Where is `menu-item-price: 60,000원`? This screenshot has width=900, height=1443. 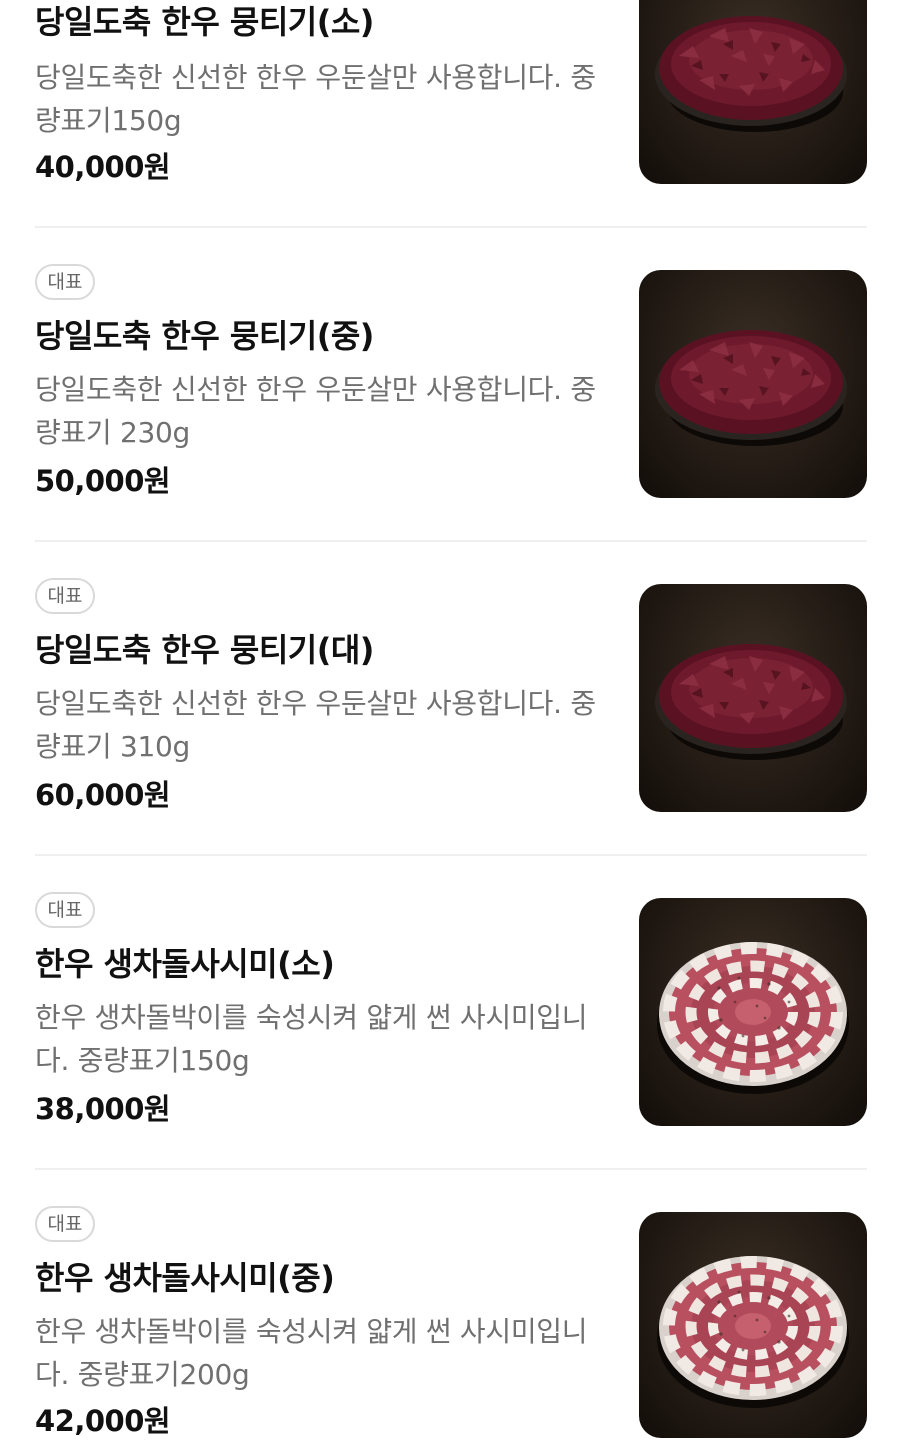 menu-item-price: 60,000원 is located at coordinates (103, 795).